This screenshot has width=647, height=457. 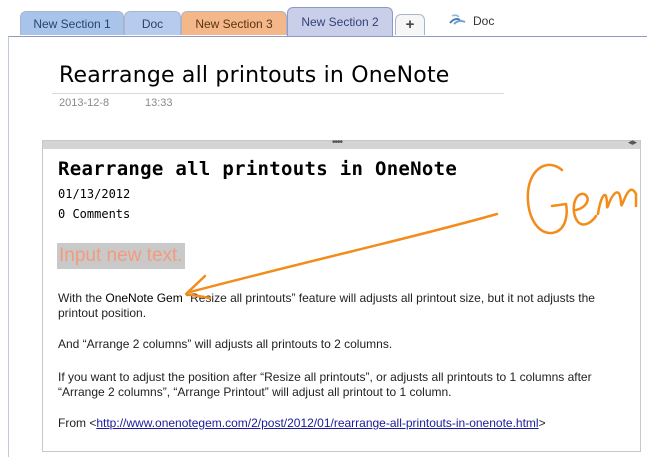 What do you see at coordinates (458, 22) in the screenshot?
I see `shared-notebook-icon` at bounding box center [458, 22].